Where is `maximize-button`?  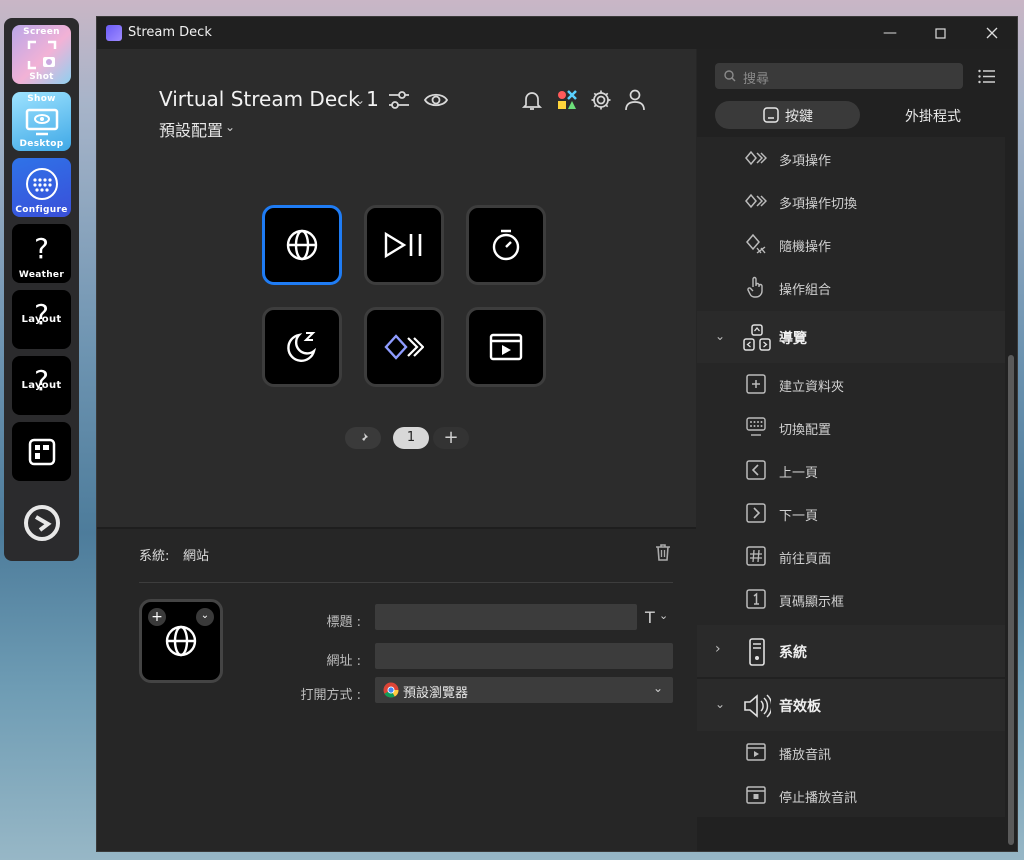
maximize-button is located at coordinates (940, 33).